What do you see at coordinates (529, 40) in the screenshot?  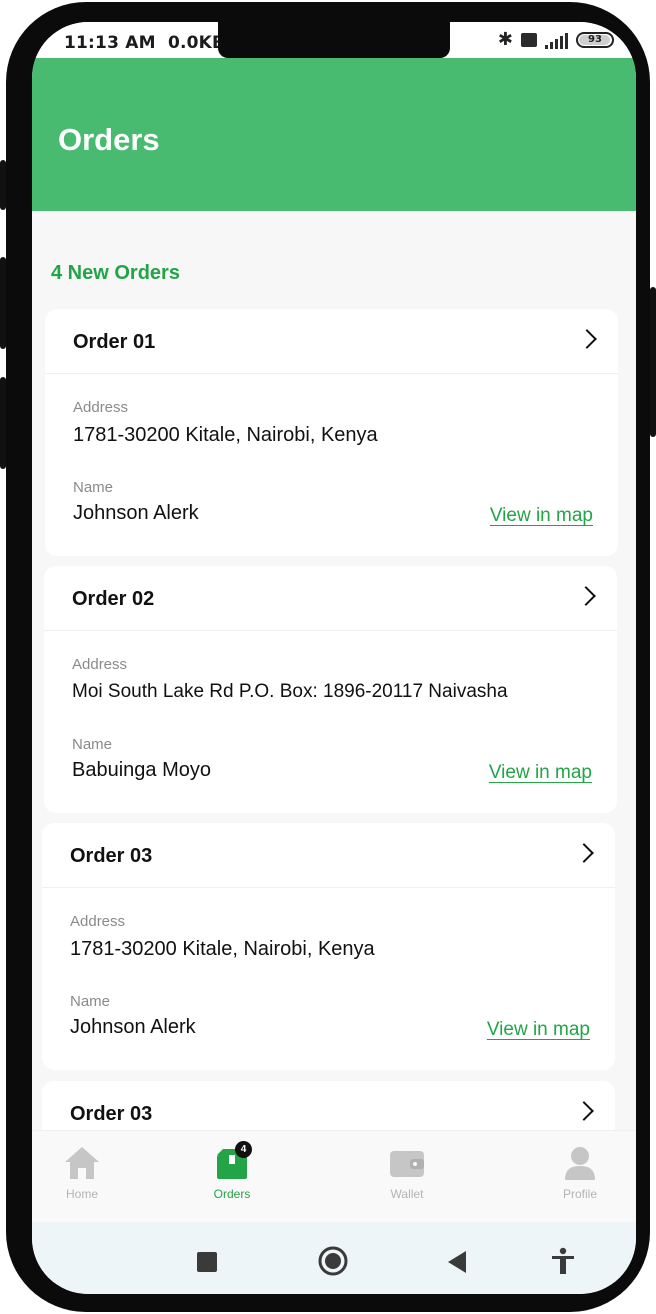 I see `volte-icon` at bounding box center [529, 40].